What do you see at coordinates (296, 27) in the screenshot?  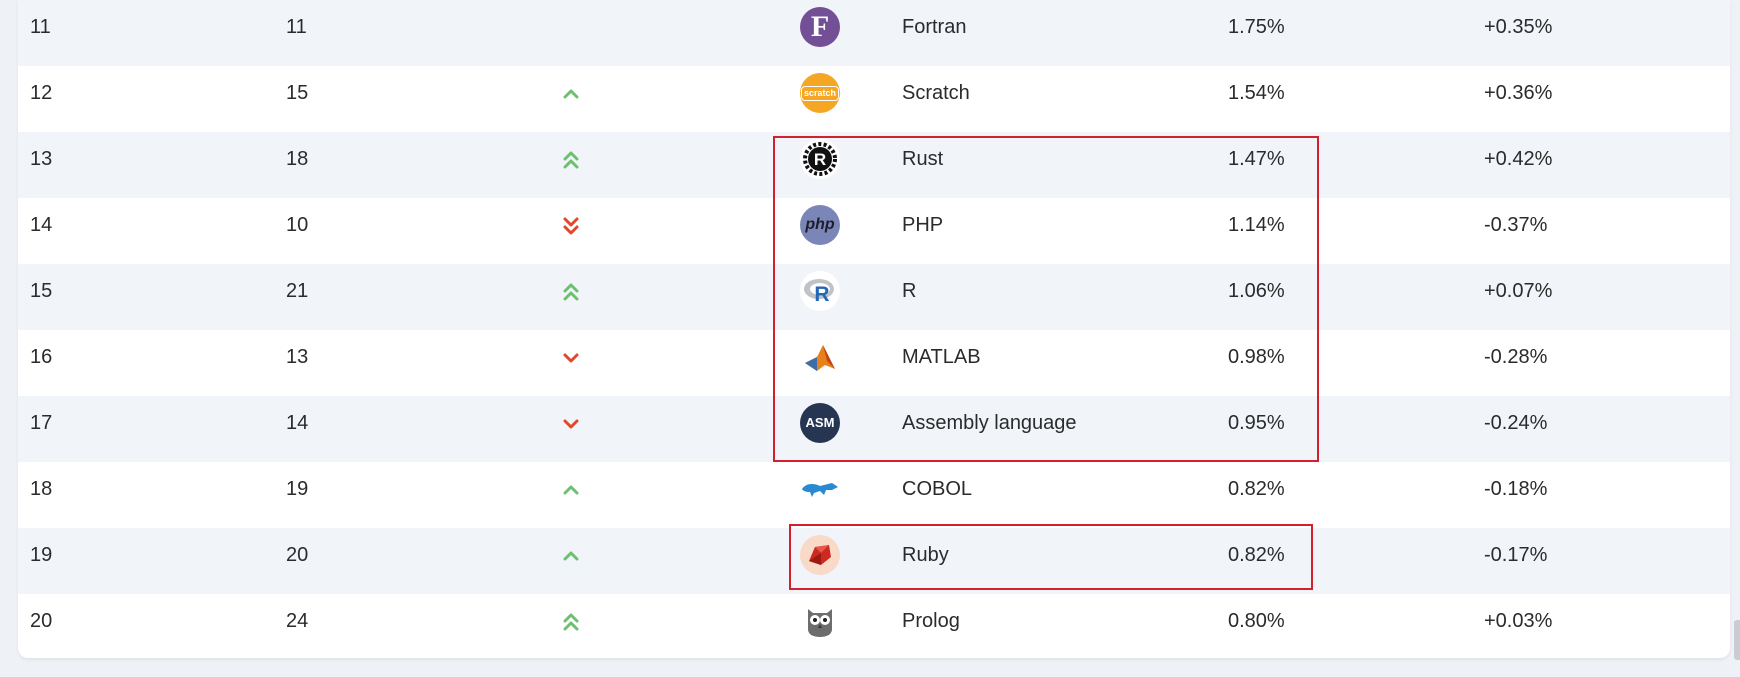 I see `rank-previous: 11` at bounding box center [296, 27].